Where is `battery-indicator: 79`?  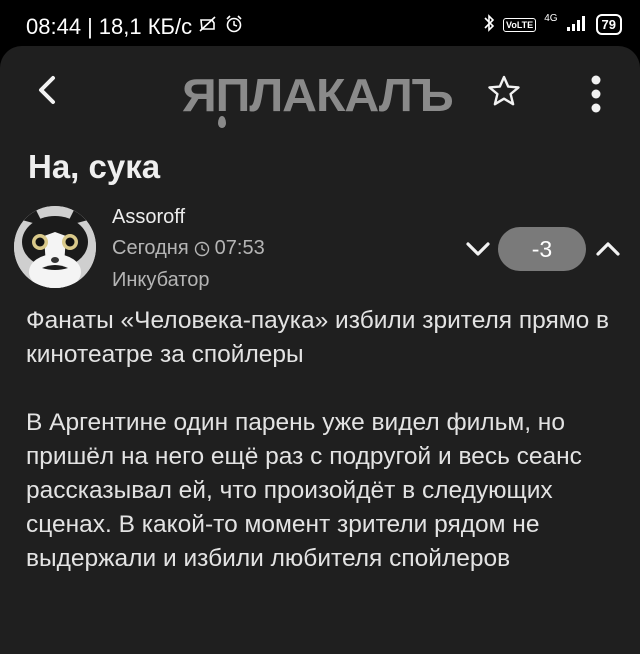 battery-indicator: 79 is located at coordinates (608, 24).